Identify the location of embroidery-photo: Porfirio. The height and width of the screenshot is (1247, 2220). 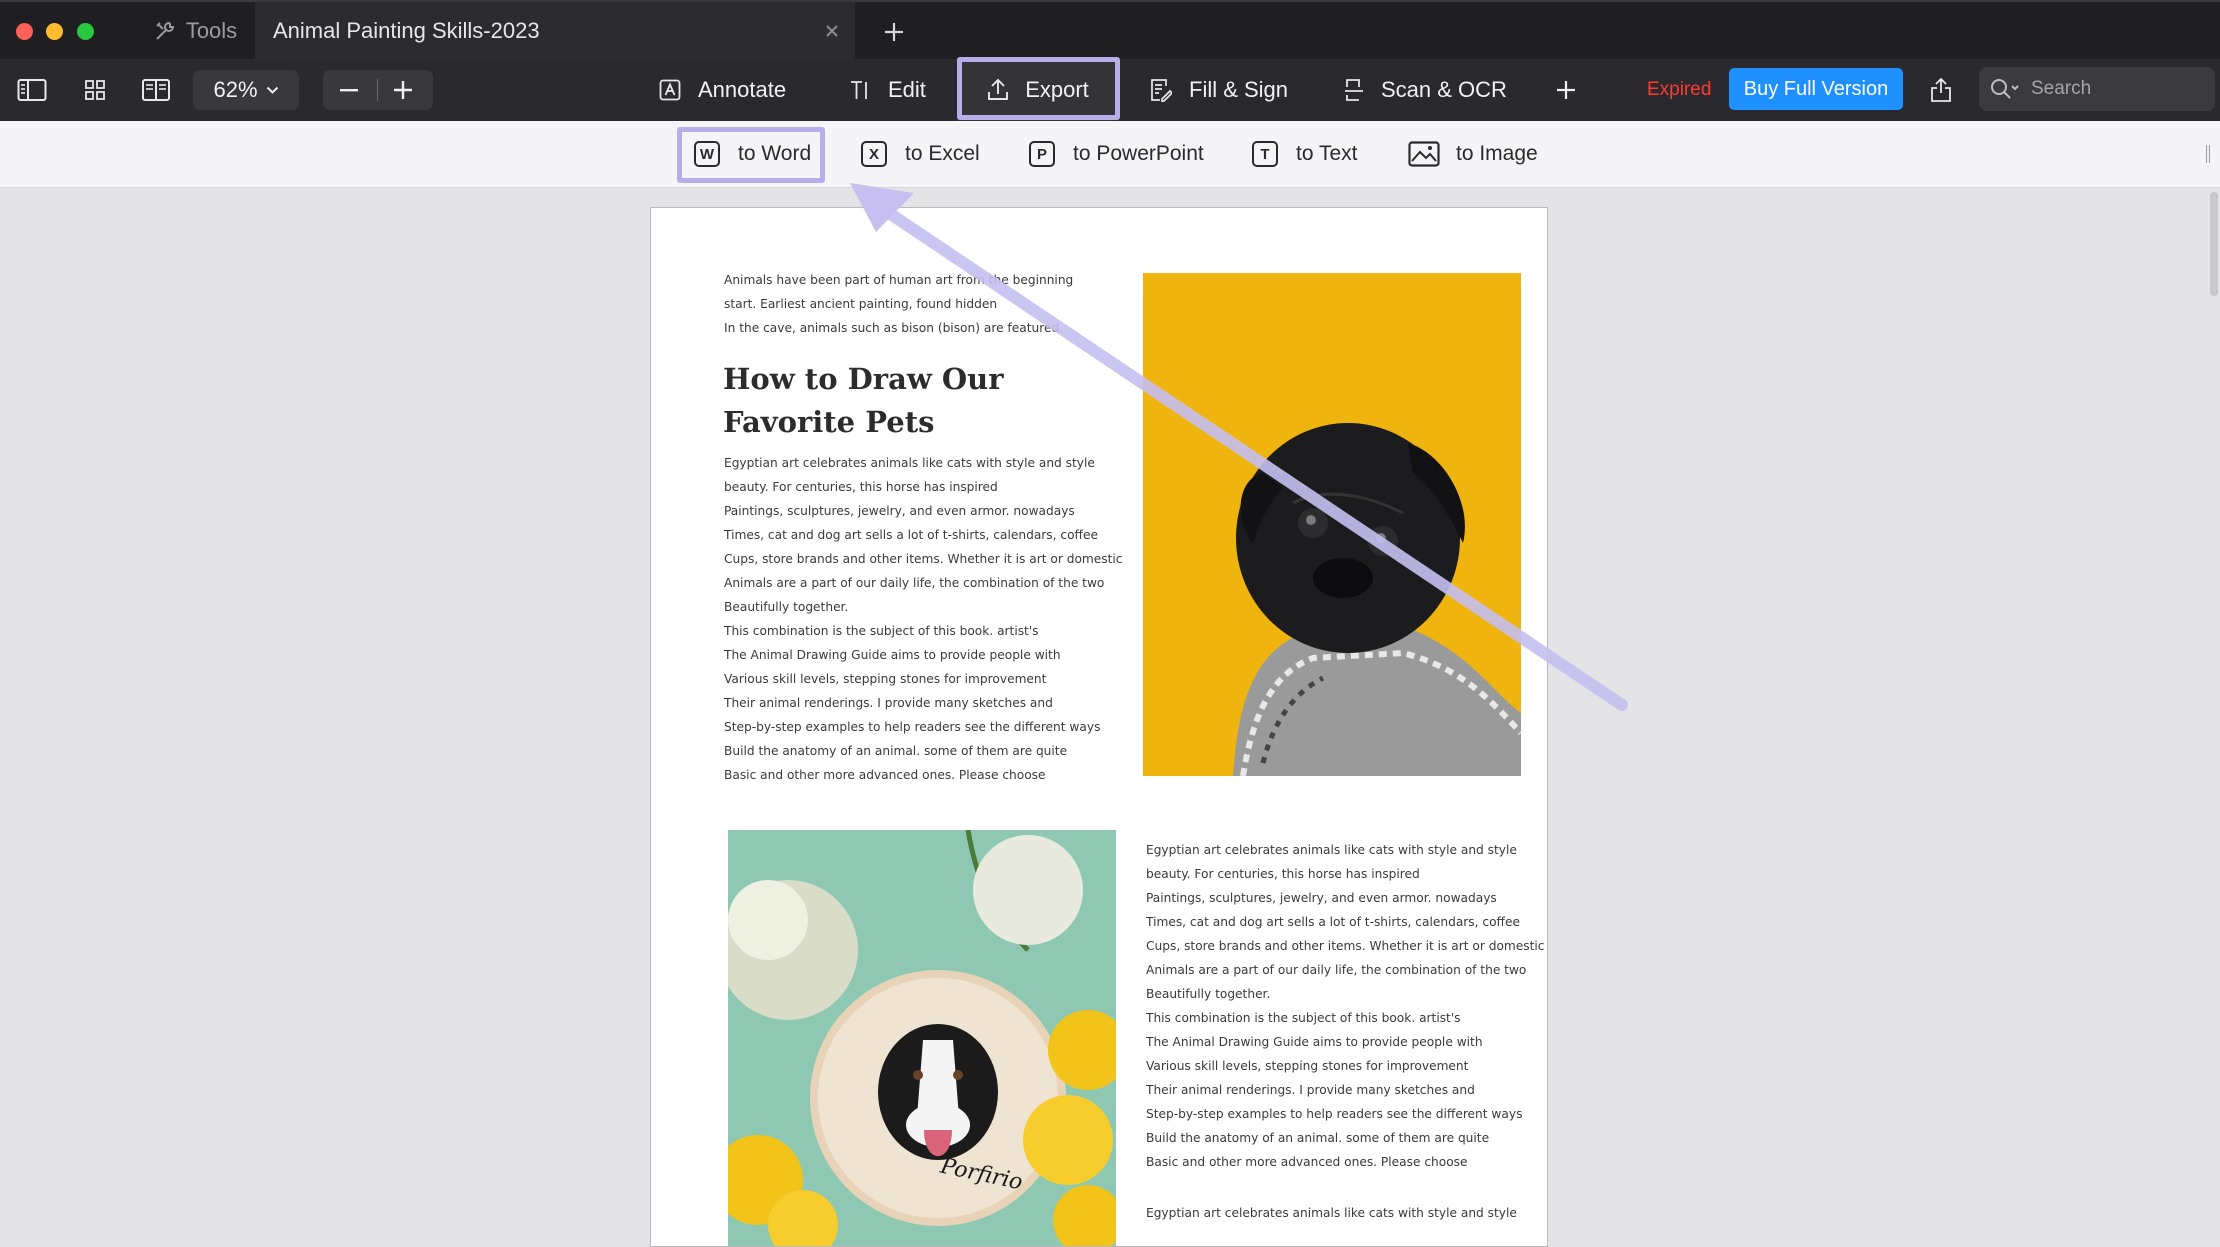
(922, 1038).